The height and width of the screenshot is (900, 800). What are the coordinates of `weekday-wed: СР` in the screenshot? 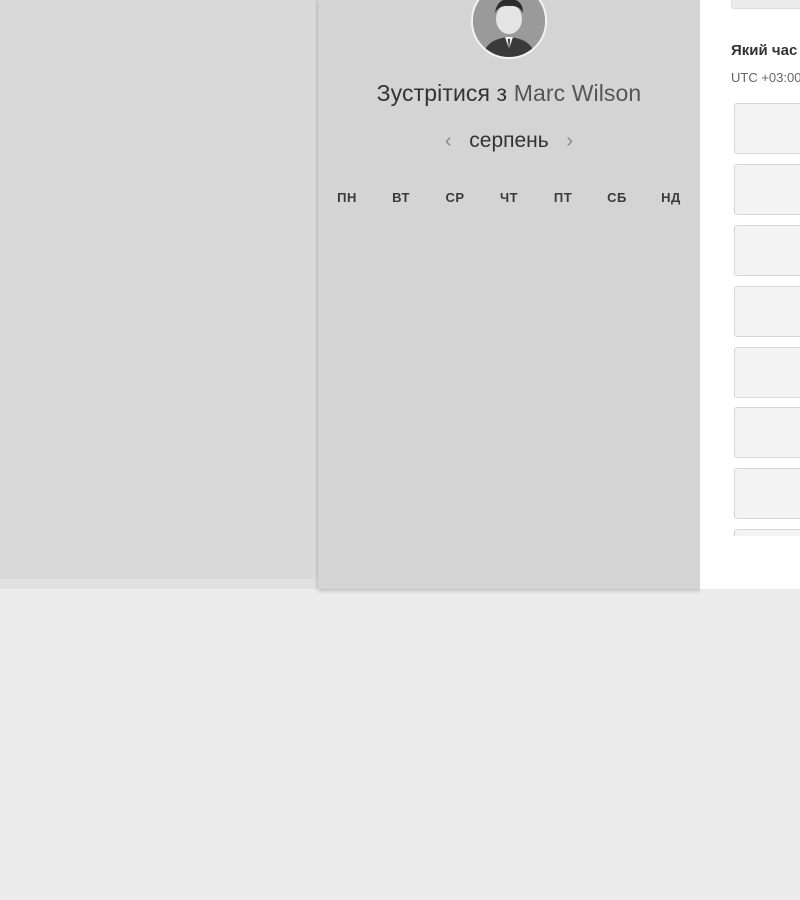 It's located at (455, 197).